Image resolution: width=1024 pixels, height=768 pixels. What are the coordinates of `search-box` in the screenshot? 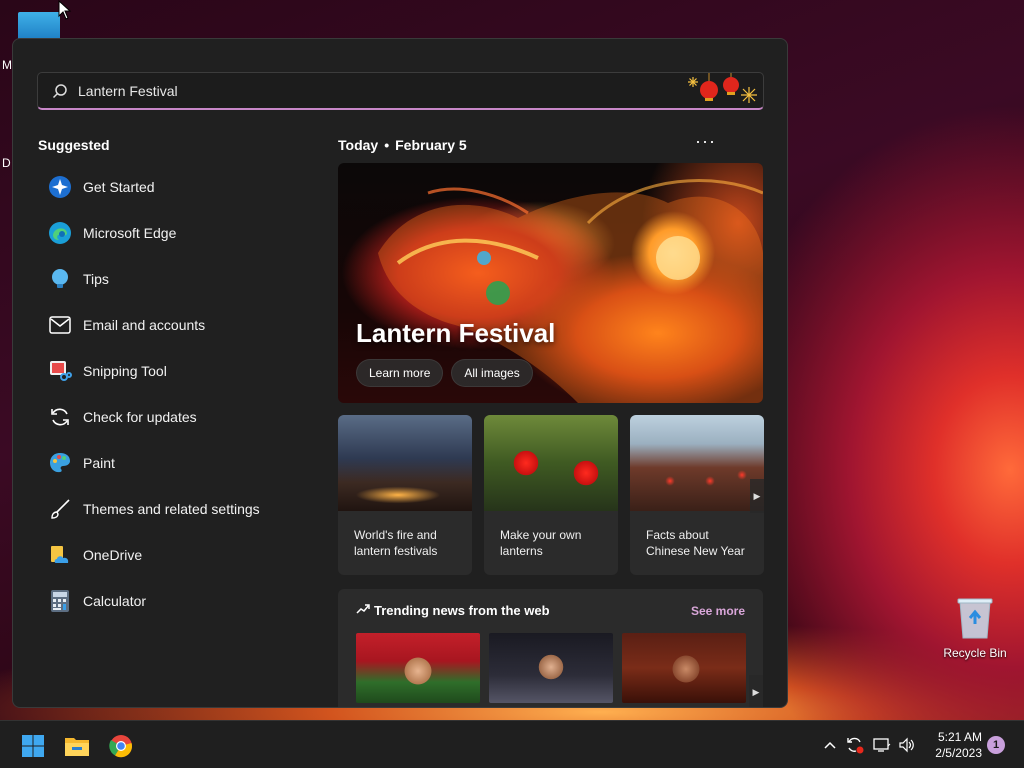 It's located at (400, 91).